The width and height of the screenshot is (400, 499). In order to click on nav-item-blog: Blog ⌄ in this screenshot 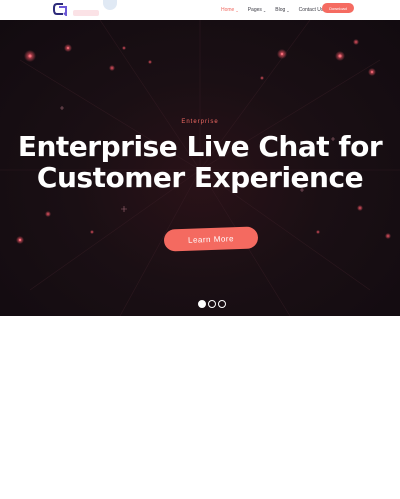, I will do `click(282, 10)`.